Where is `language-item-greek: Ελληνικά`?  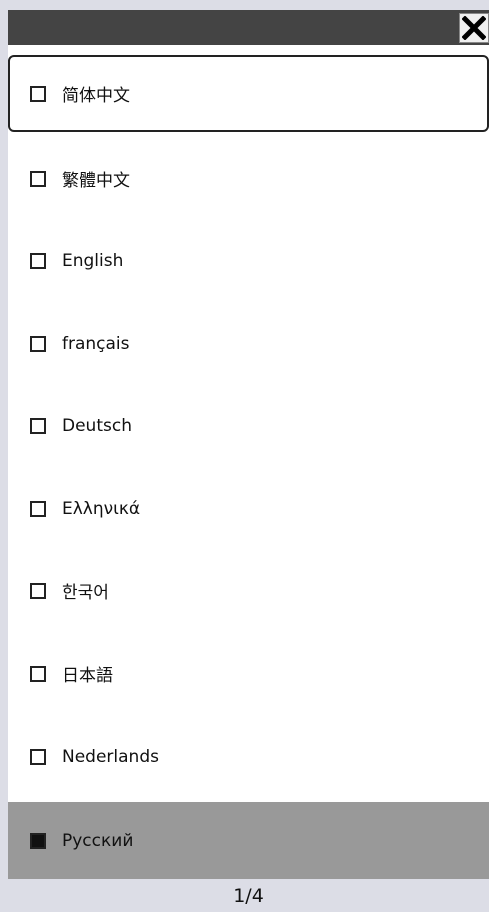
language-item-greek: Ελληνικά is located at coordinates (248, 508).